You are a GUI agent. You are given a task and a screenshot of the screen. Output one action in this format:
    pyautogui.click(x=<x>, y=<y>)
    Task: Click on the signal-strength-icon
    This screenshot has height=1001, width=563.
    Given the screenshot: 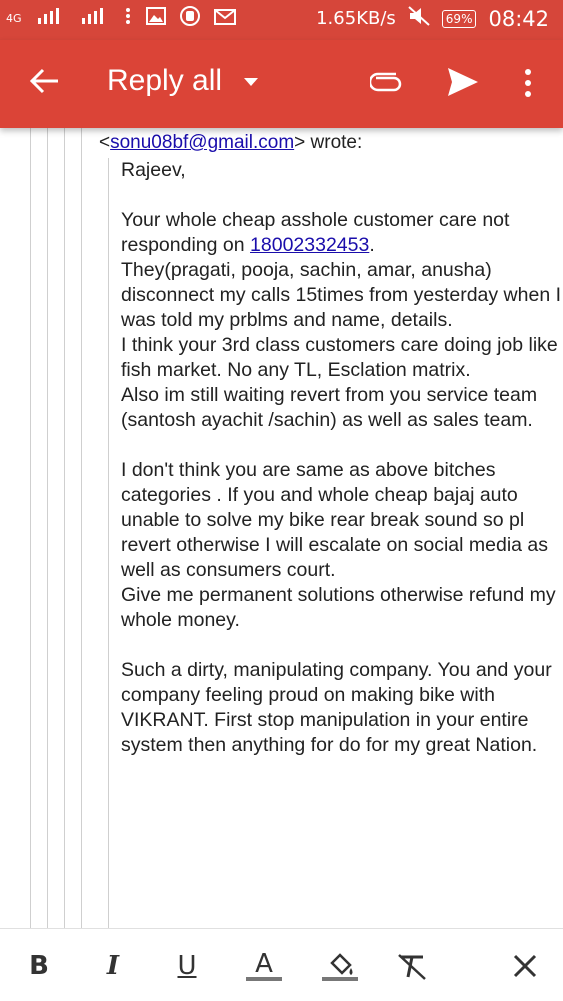 What is the action you would take?
    pyautogui.click(x=51, y=18)
    